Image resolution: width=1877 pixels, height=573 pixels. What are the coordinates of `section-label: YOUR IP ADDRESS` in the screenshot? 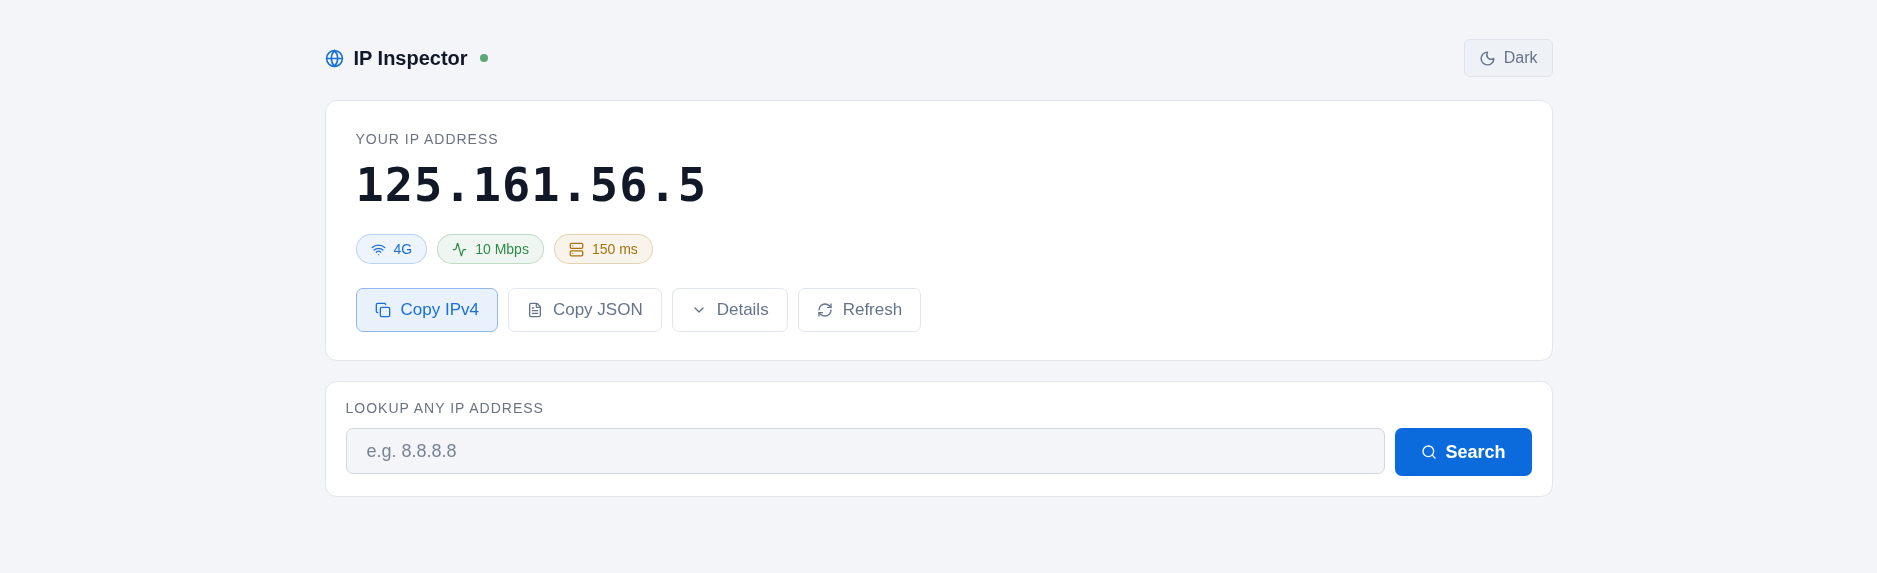 It's located at (427, 139).